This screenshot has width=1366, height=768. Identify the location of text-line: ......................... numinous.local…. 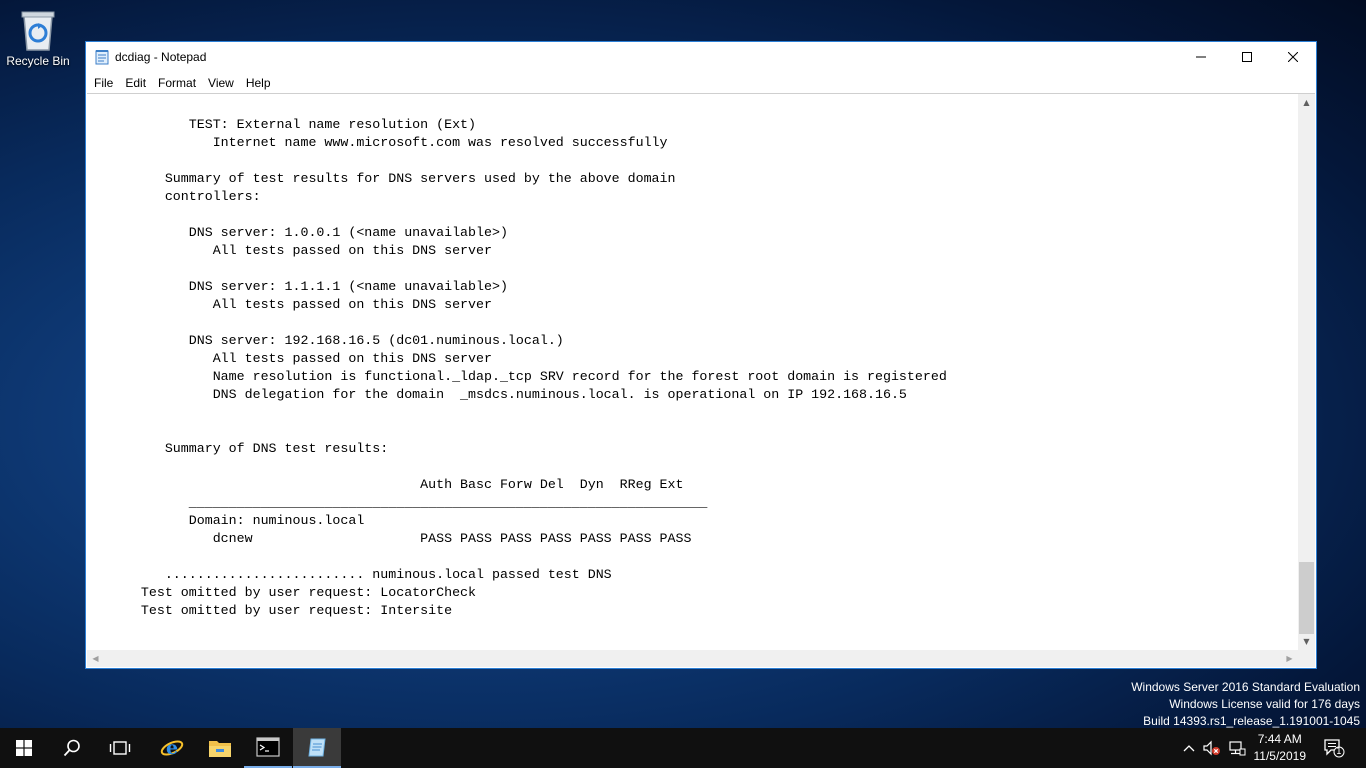
(352, 574).